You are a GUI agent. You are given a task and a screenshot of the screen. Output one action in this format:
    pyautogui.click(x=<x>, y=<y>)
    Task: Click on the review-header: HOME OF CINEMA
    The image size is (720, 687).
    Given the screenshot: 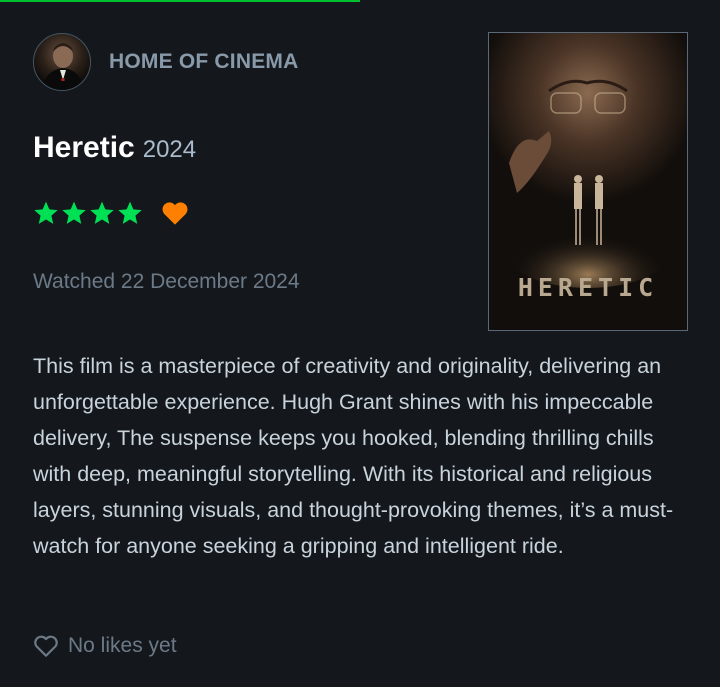 What is the action you would take?
    pyautogui.click(x=165, y=62)
    